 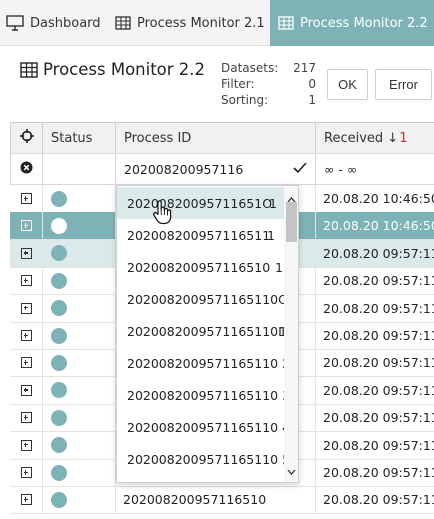 I want to click on stat-value: 1, so click(x=312, y=100).